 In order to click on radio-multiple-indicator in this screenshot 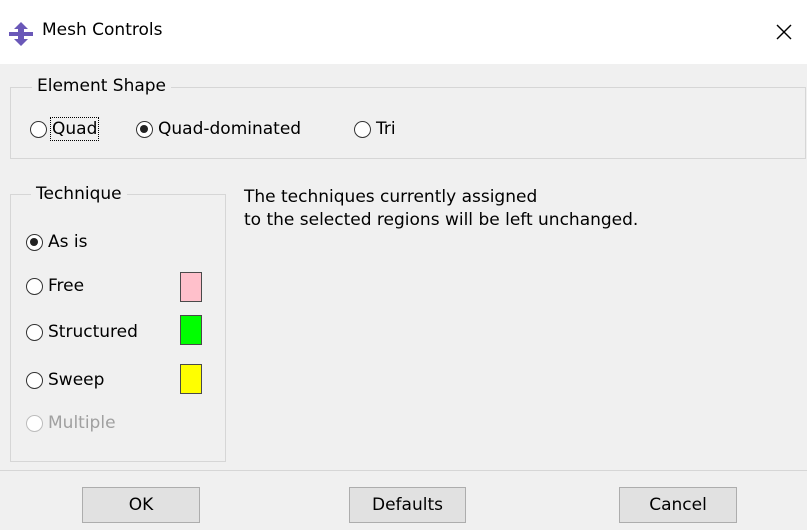, I will do `click(34, 423)`.